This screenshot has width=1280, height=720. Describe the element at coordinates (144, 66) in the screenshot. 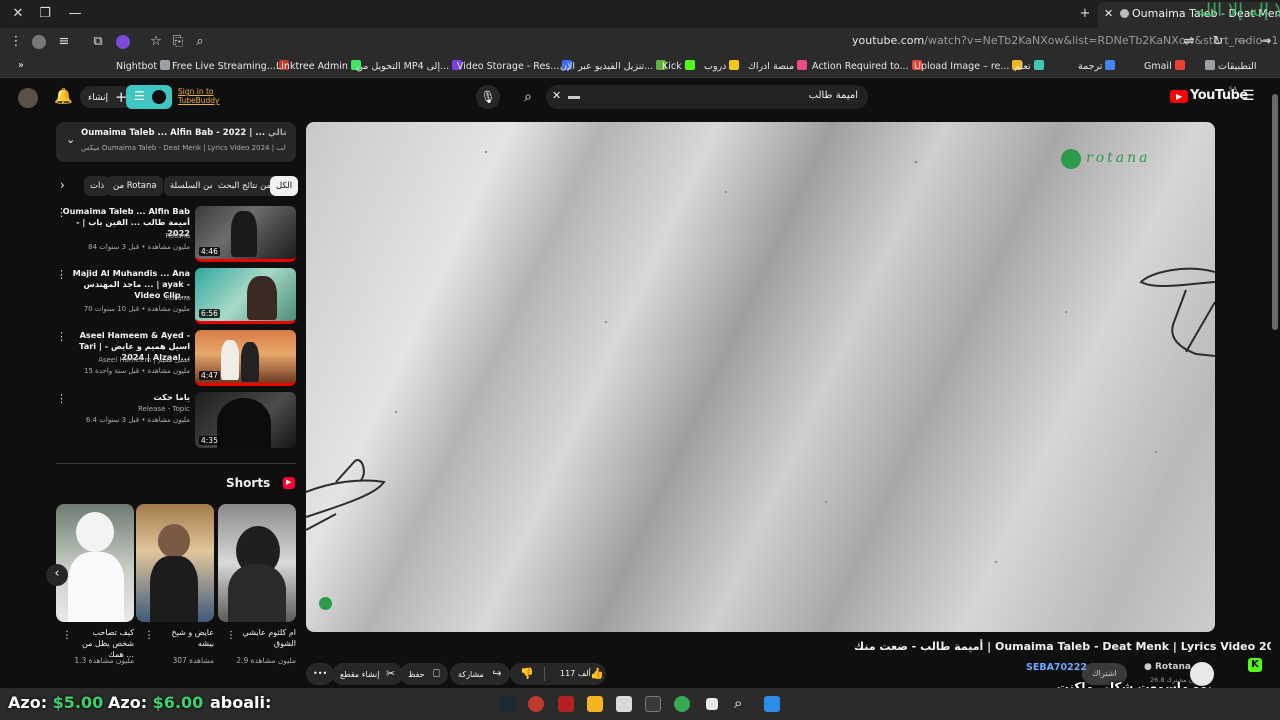

I see `bookmark-item: Nightbot` at that location.